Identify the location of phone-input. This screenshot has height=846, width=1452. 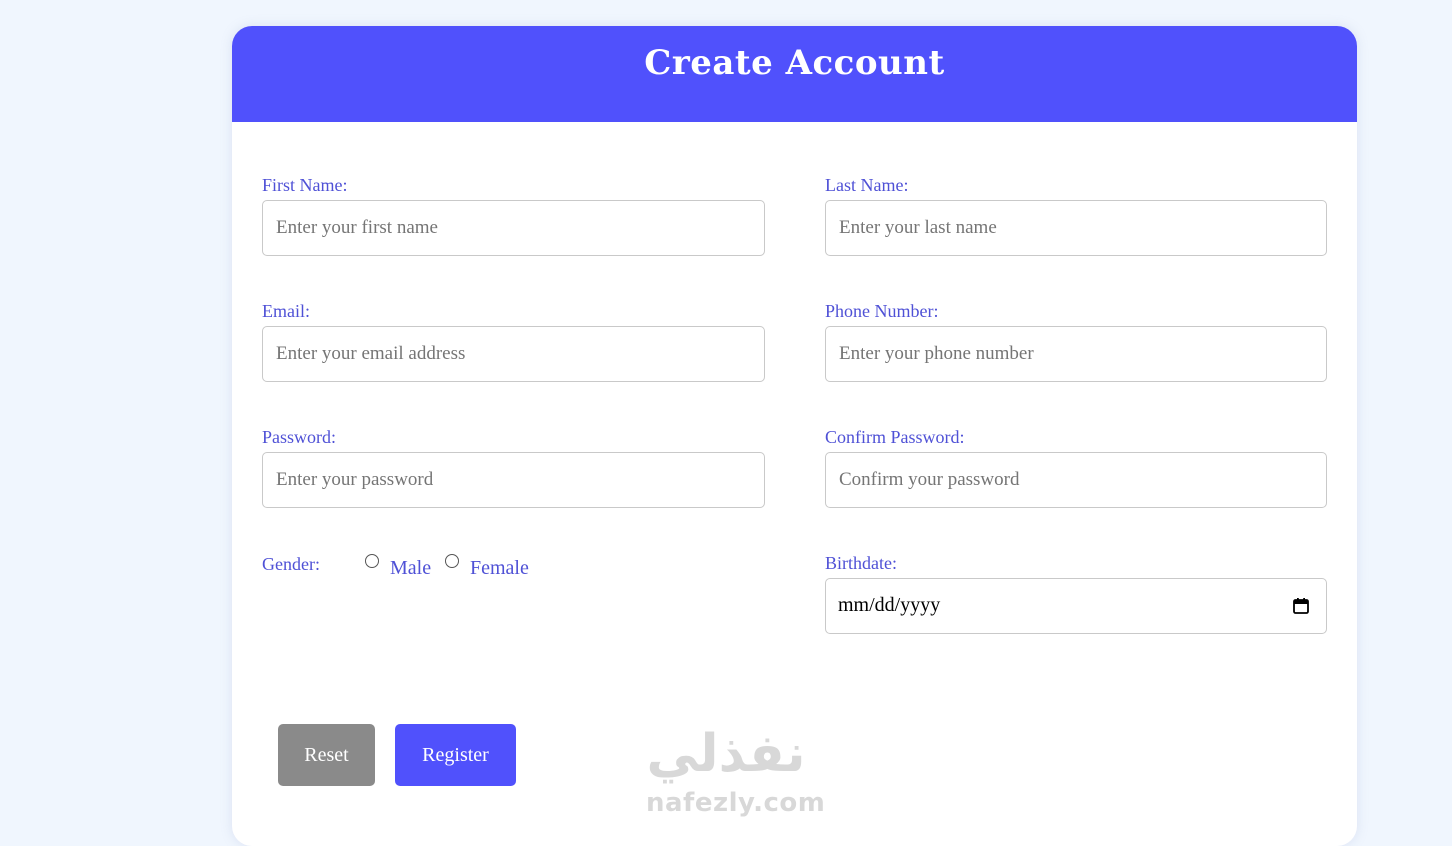
(1076, 354).